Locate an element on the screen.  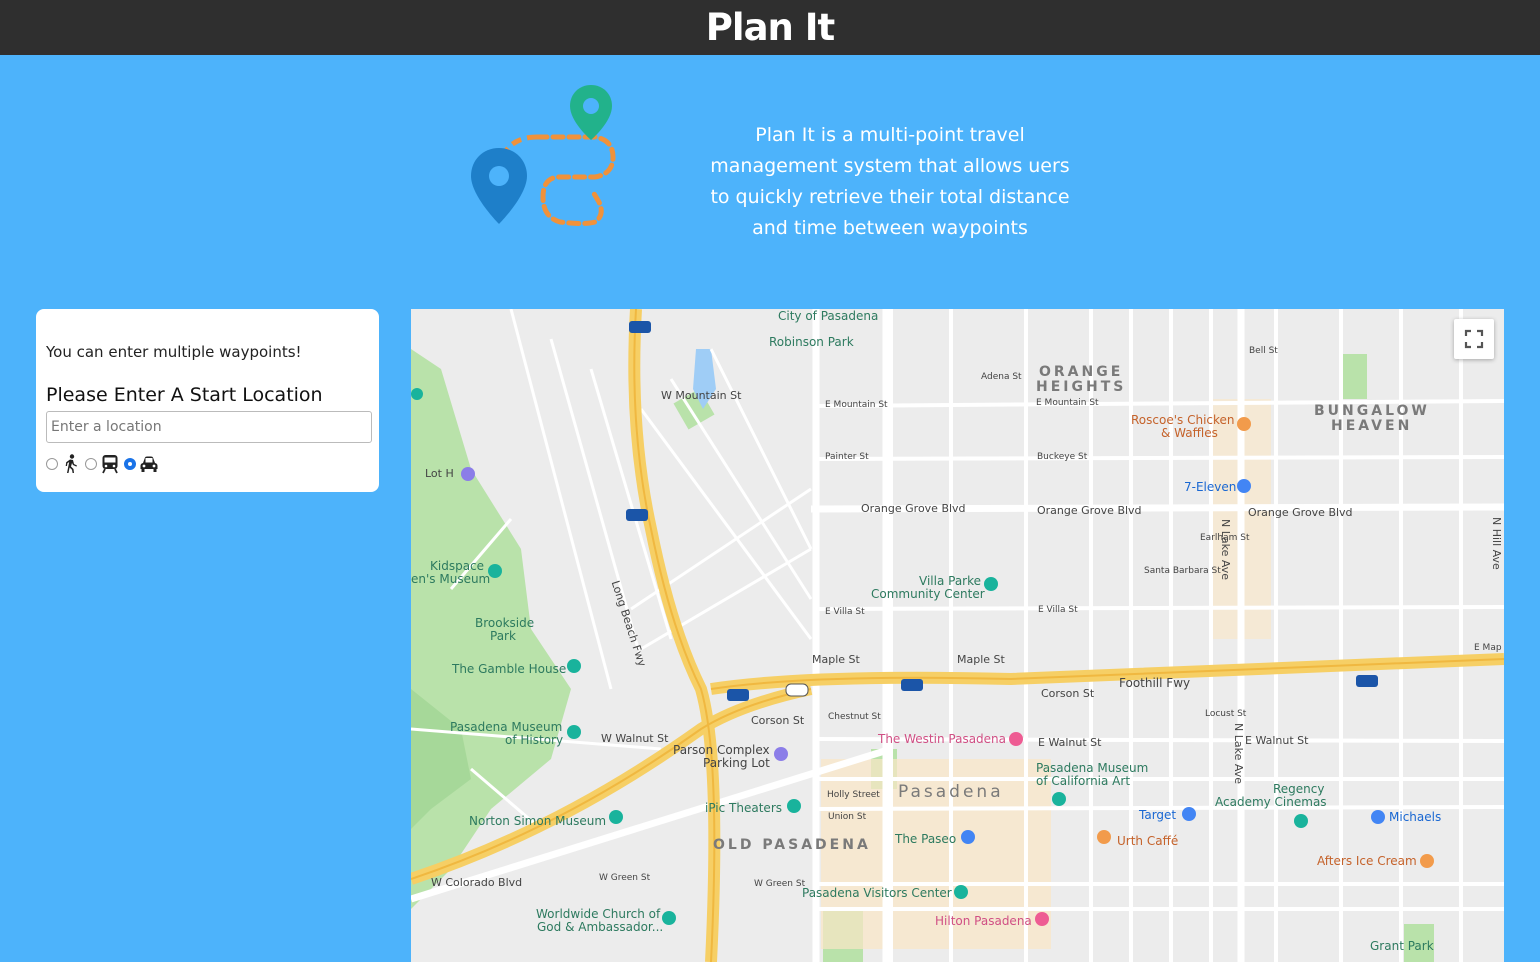
map-label-regency: Regency is located at coordinates (1299, 789).